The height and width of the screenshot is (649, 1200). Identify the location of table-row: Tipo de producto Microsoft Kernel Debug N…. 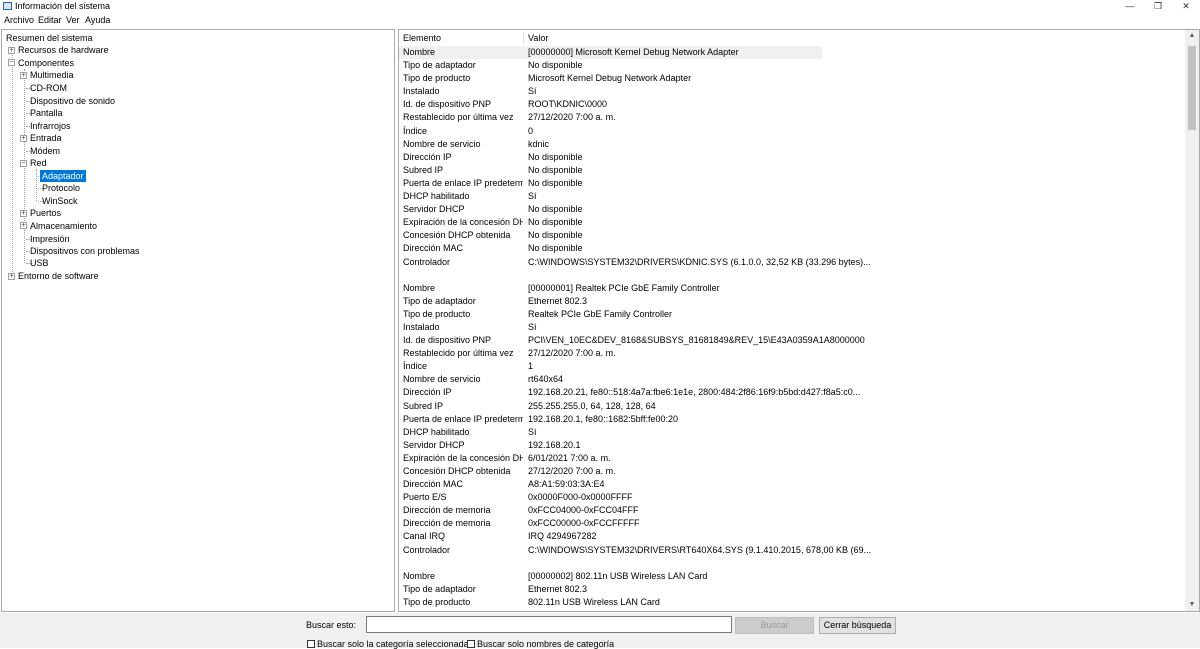
(792, 78).